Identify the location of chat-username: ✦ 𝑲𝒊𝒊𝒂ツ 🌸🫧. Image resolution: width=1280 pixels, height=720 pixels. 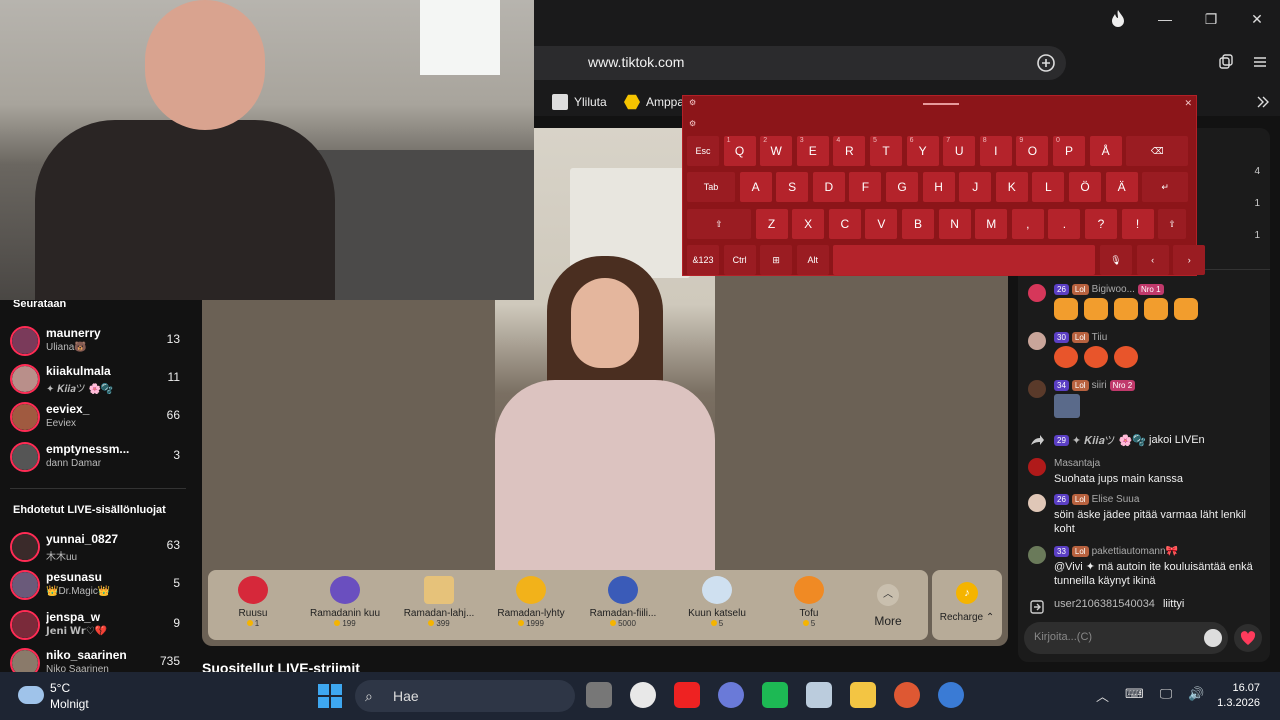
(1109, 440).